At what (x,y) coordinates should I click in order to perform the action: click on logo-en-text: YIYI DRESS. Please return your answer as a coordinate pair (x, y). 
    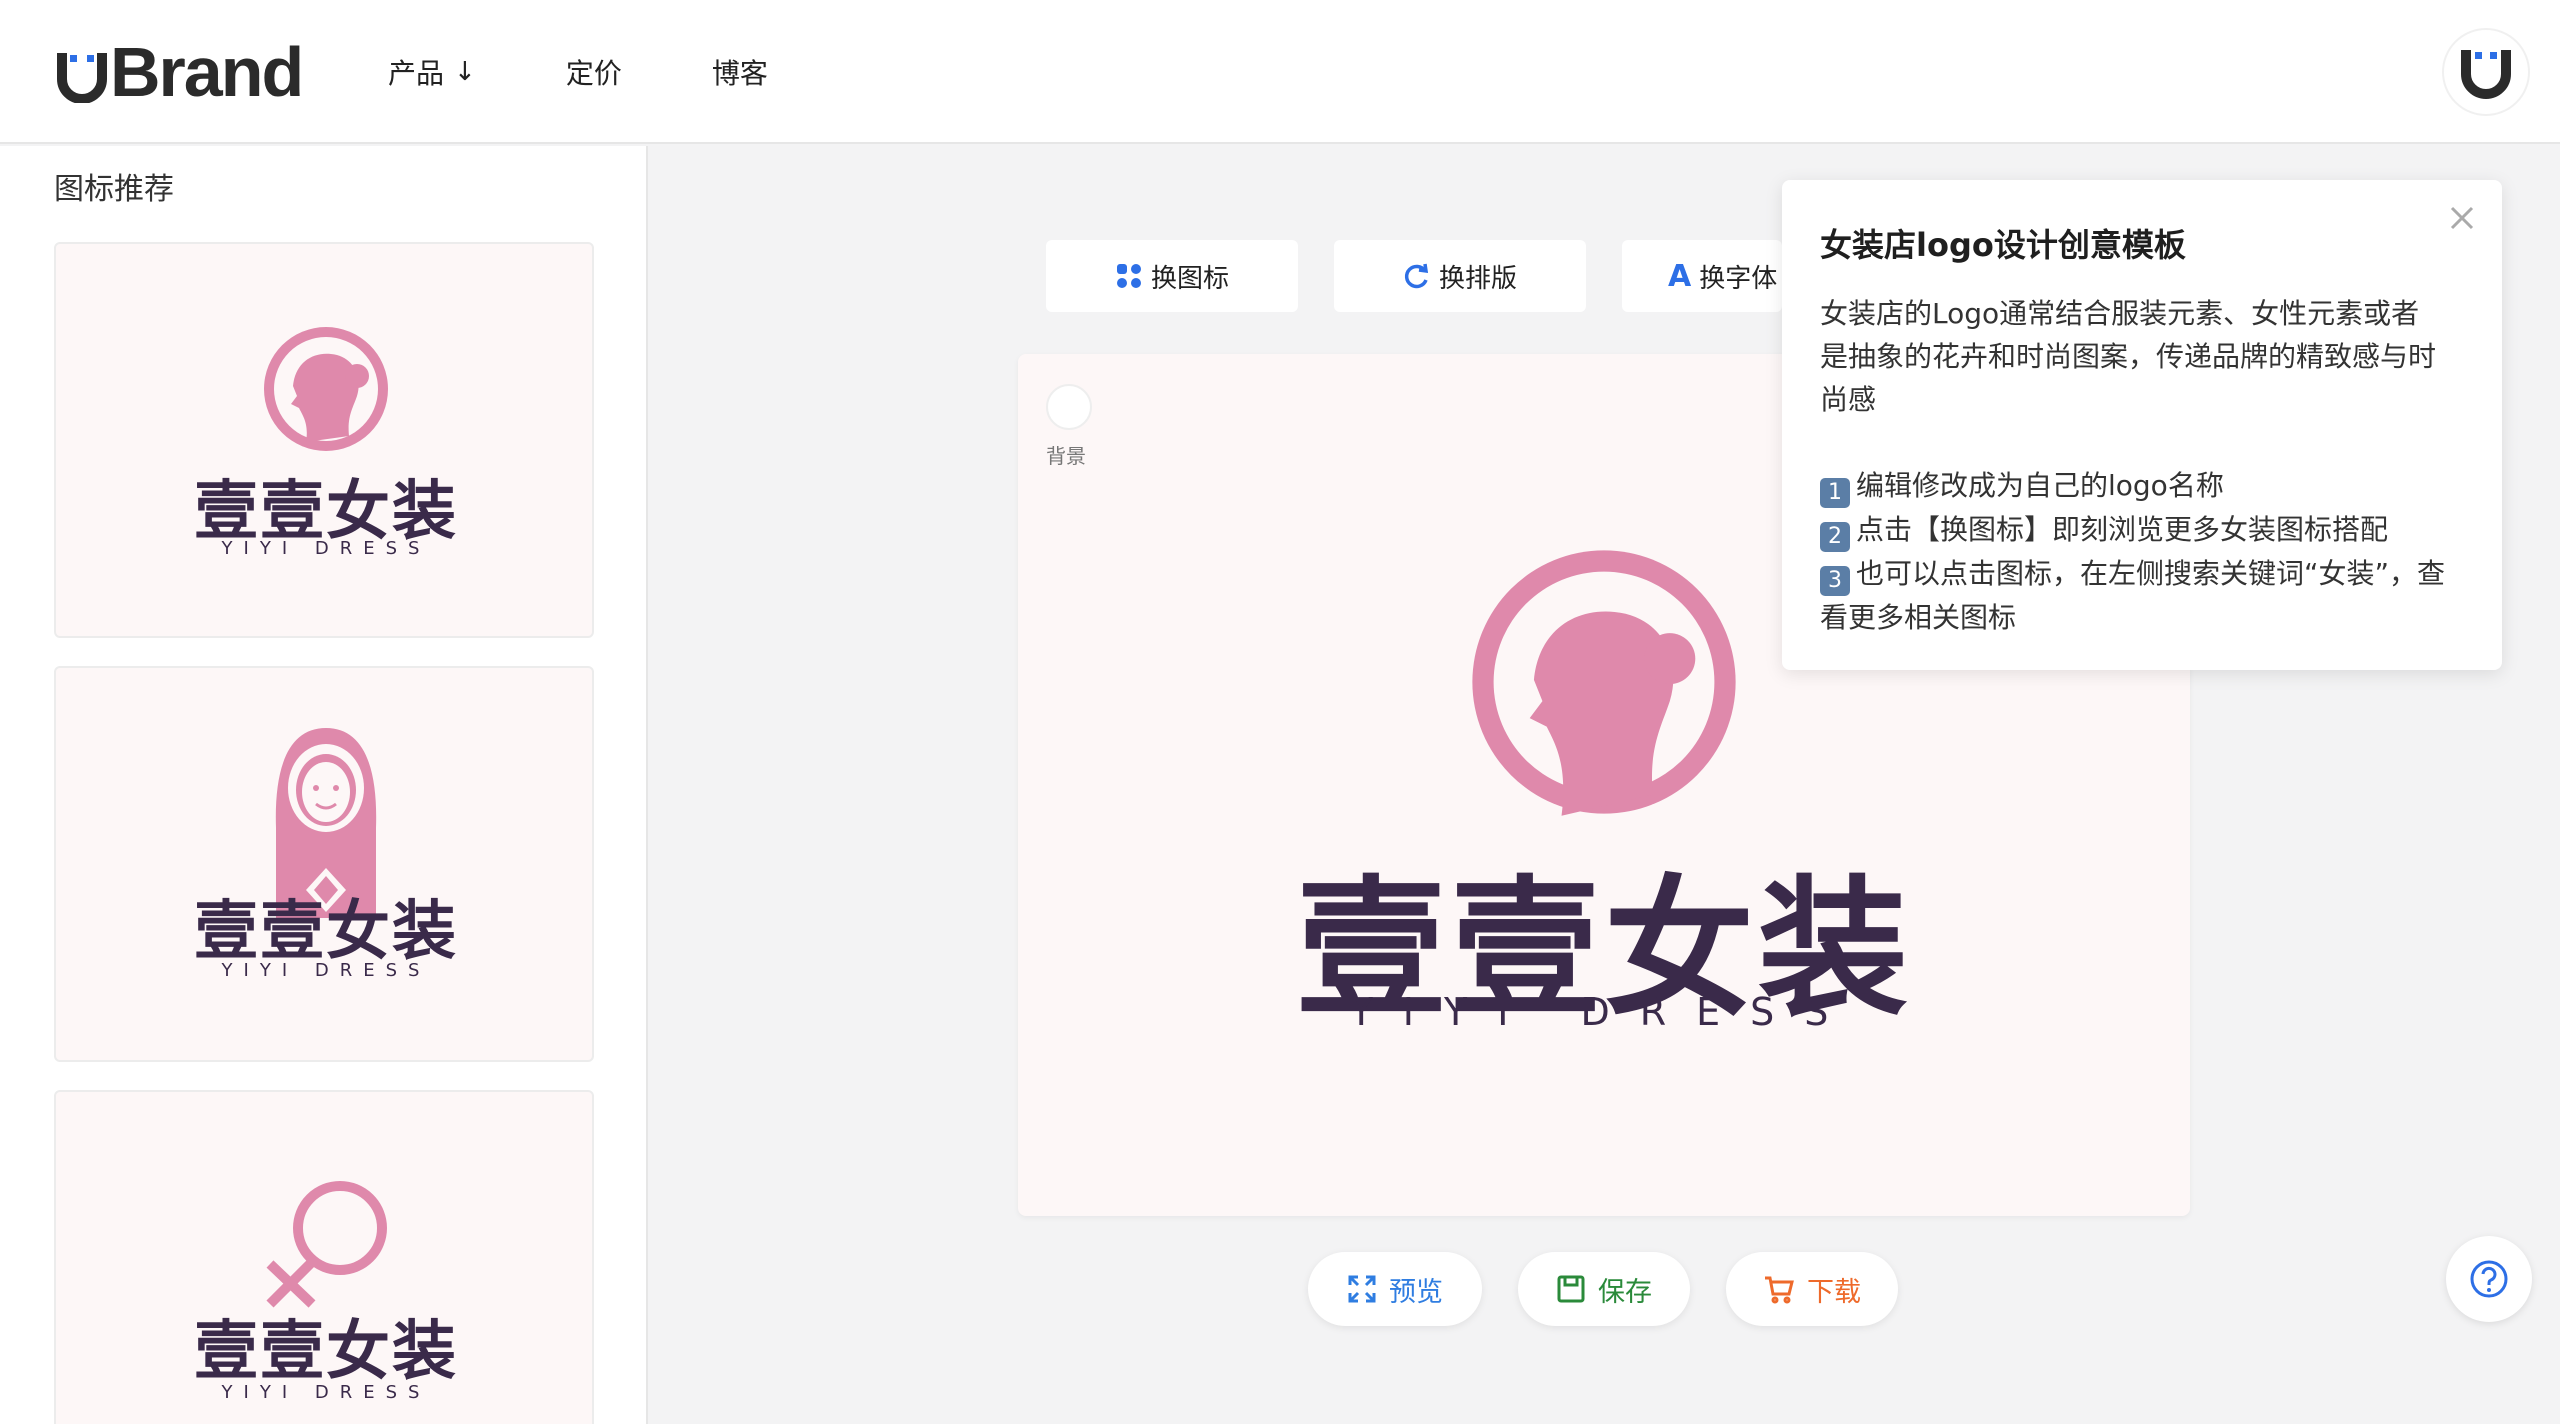
    Looking at the image, I should click on (1604, 1012).